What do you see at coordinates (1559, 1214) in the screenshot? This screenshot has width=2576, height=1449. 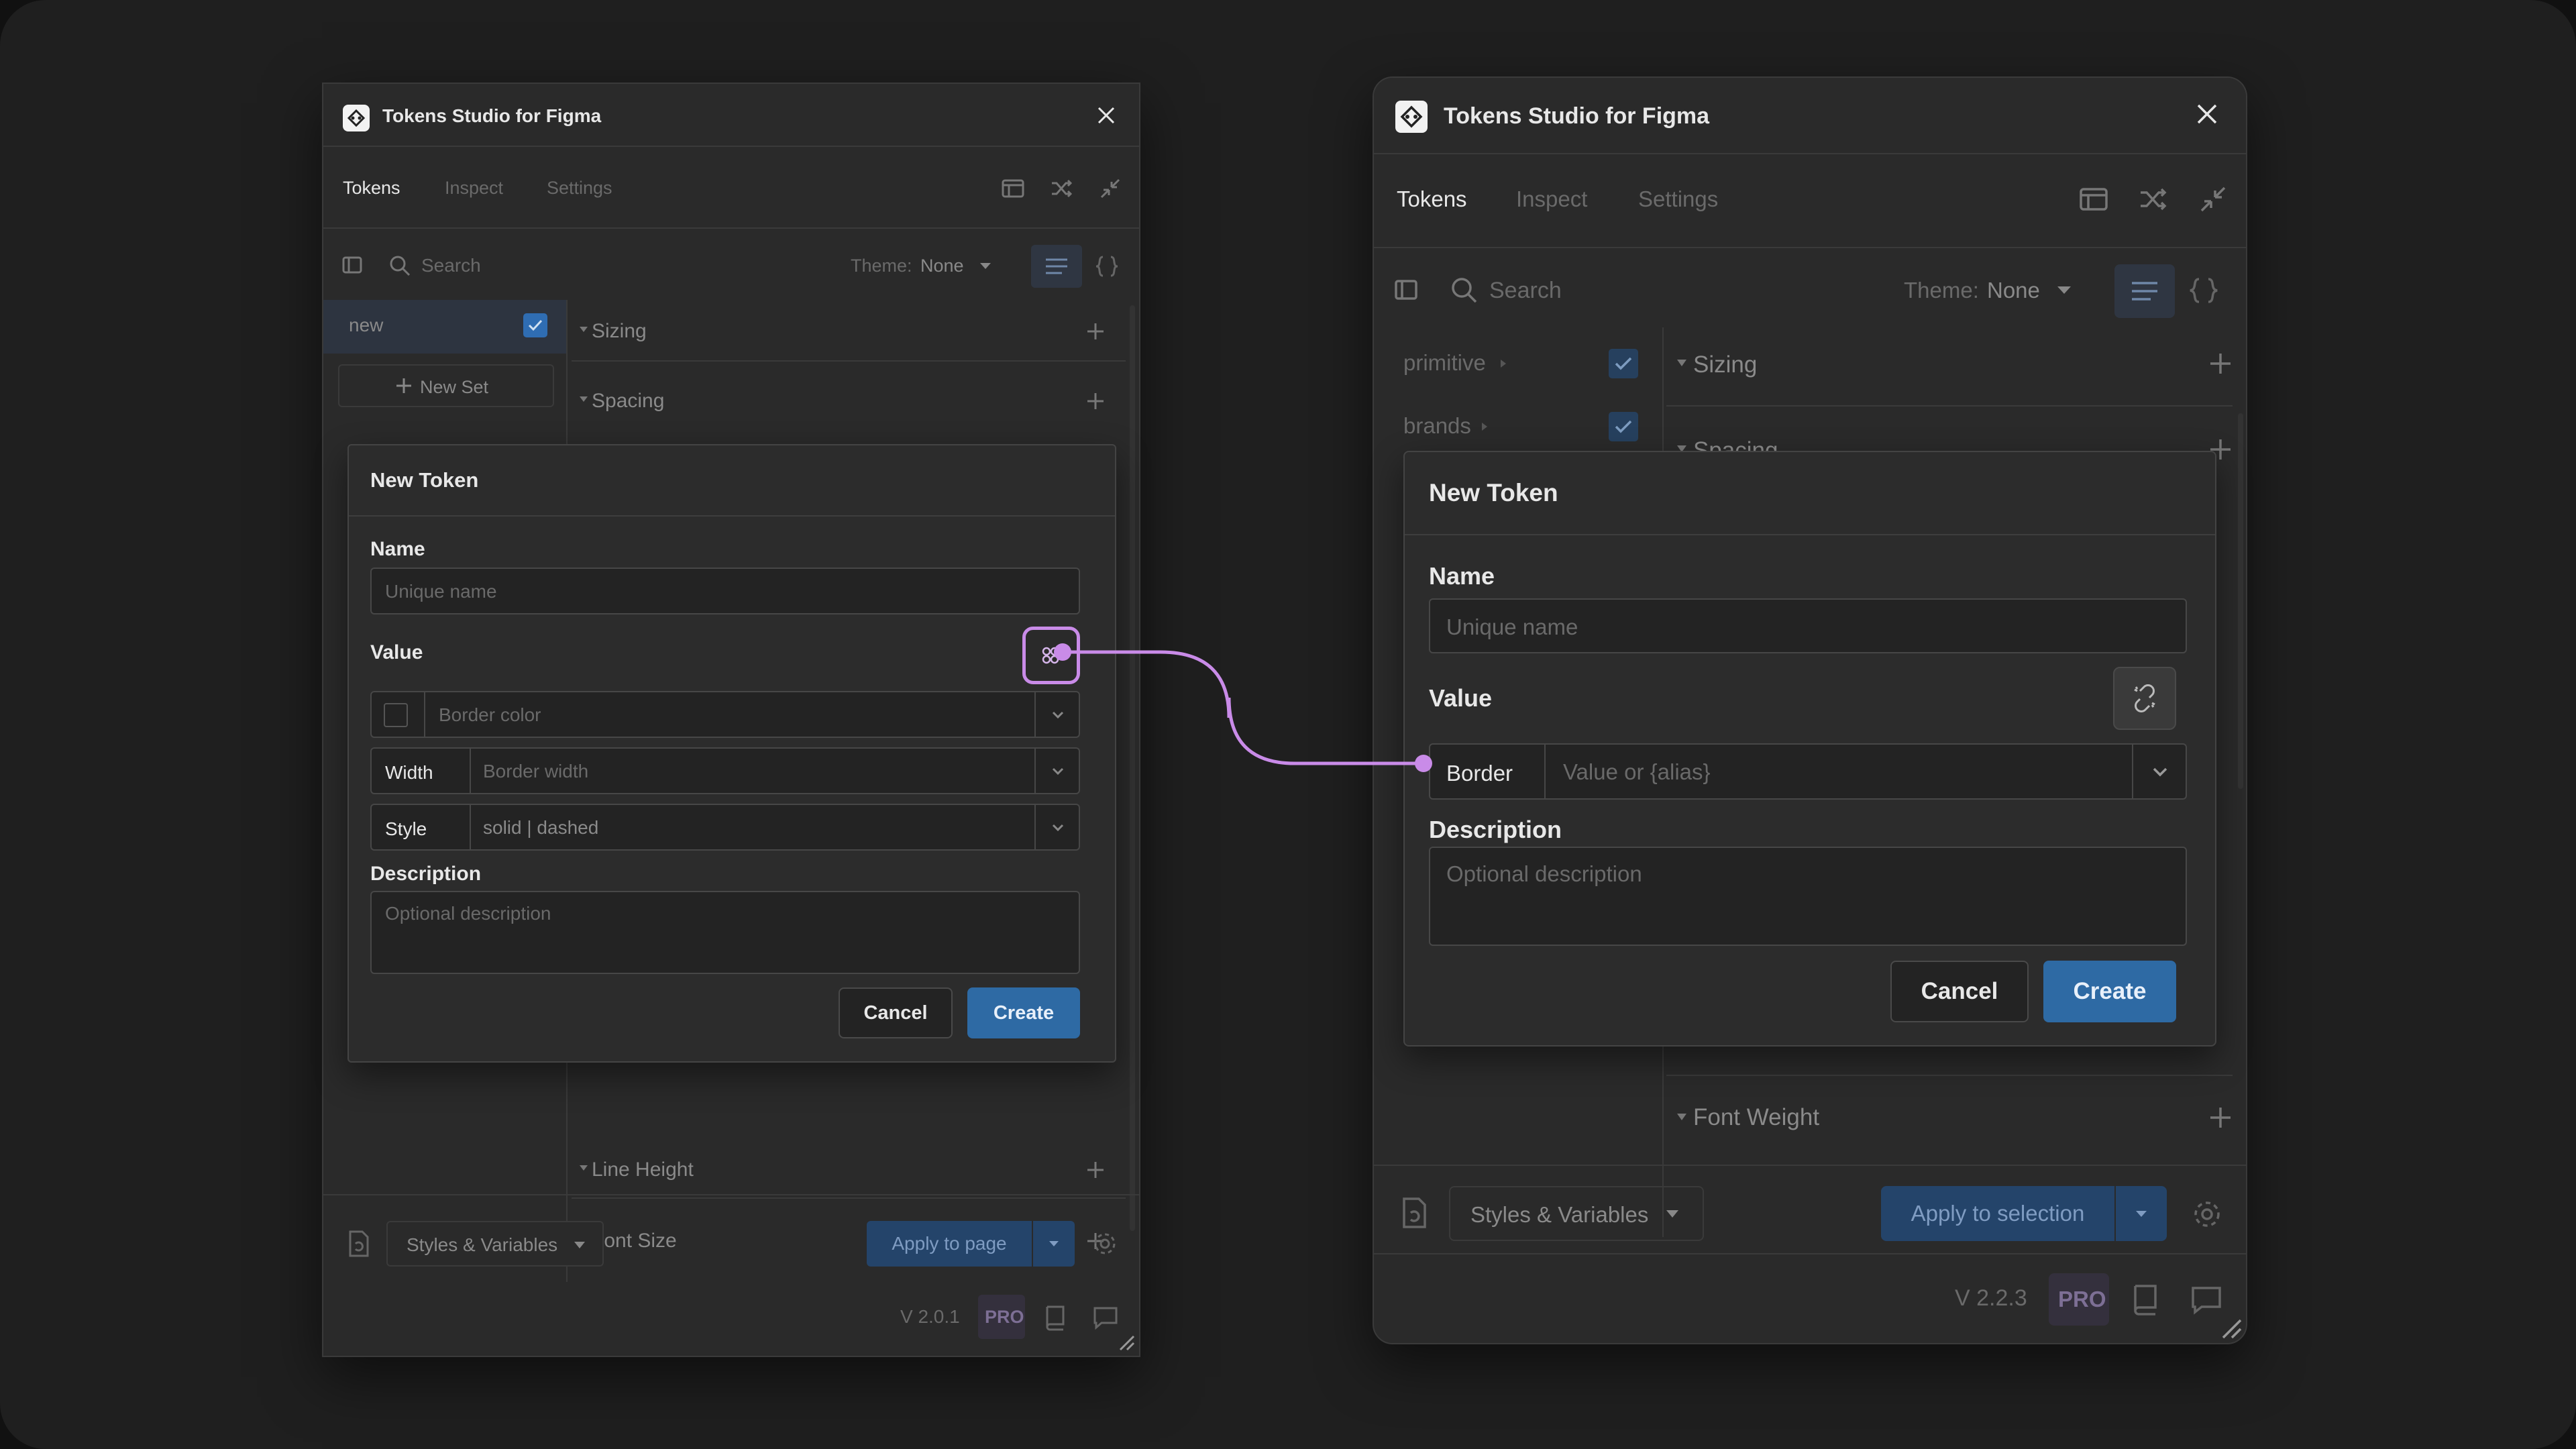 I see `styles-variables-label: Styles & Variables` at bounding box center [1559, 1214].